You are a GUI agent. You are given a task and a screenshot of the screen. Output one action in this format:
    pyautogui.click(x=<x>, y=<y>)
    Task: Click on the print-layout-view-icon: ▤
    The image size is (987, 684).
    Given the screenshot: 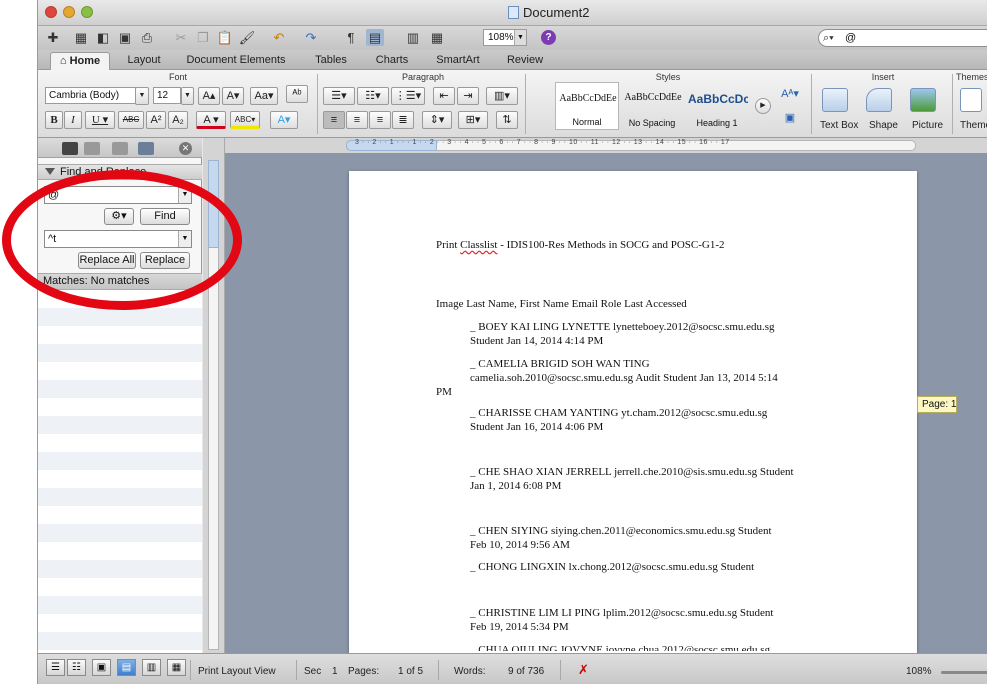 What is the action you would take?
    pyautogui.click(x=126, y=667)
    